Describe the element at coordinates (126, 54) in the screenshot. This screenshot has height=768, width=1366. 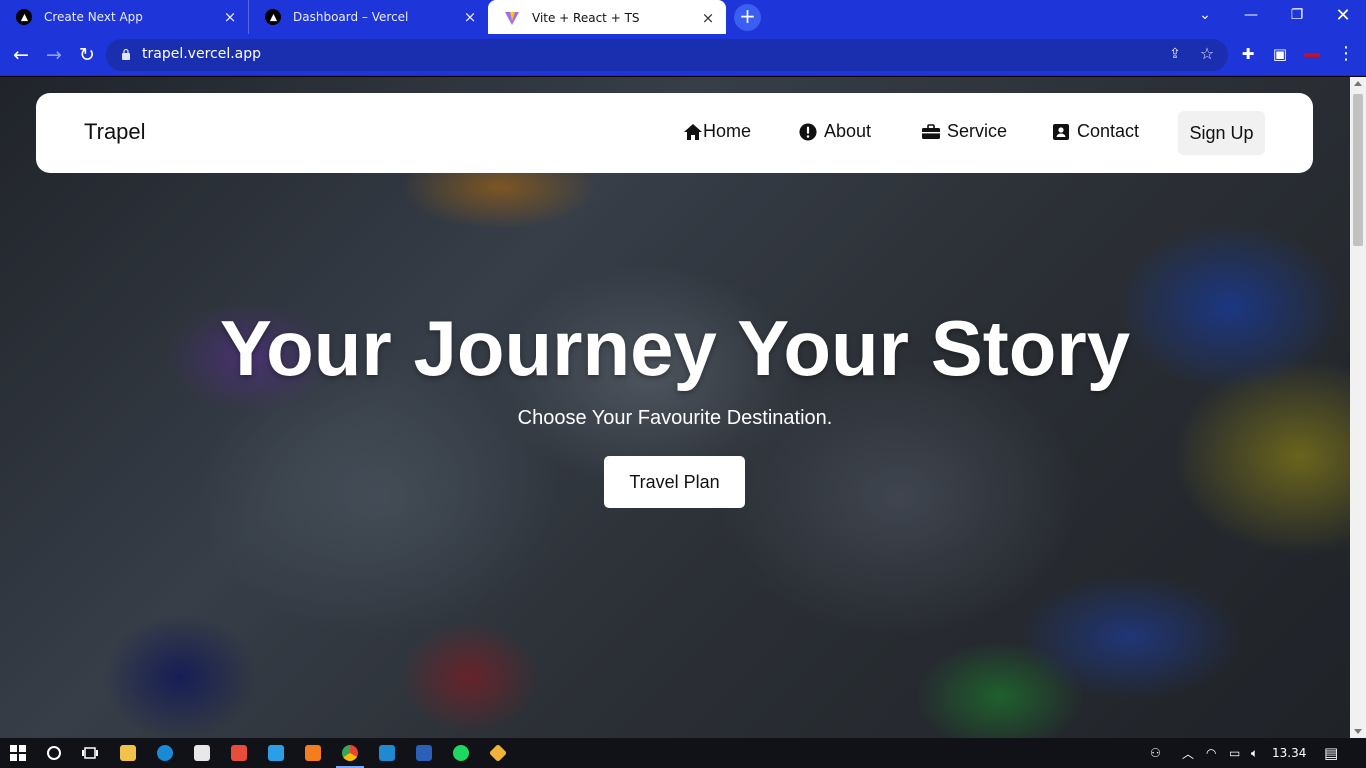
I see `lock-icon` at that location.